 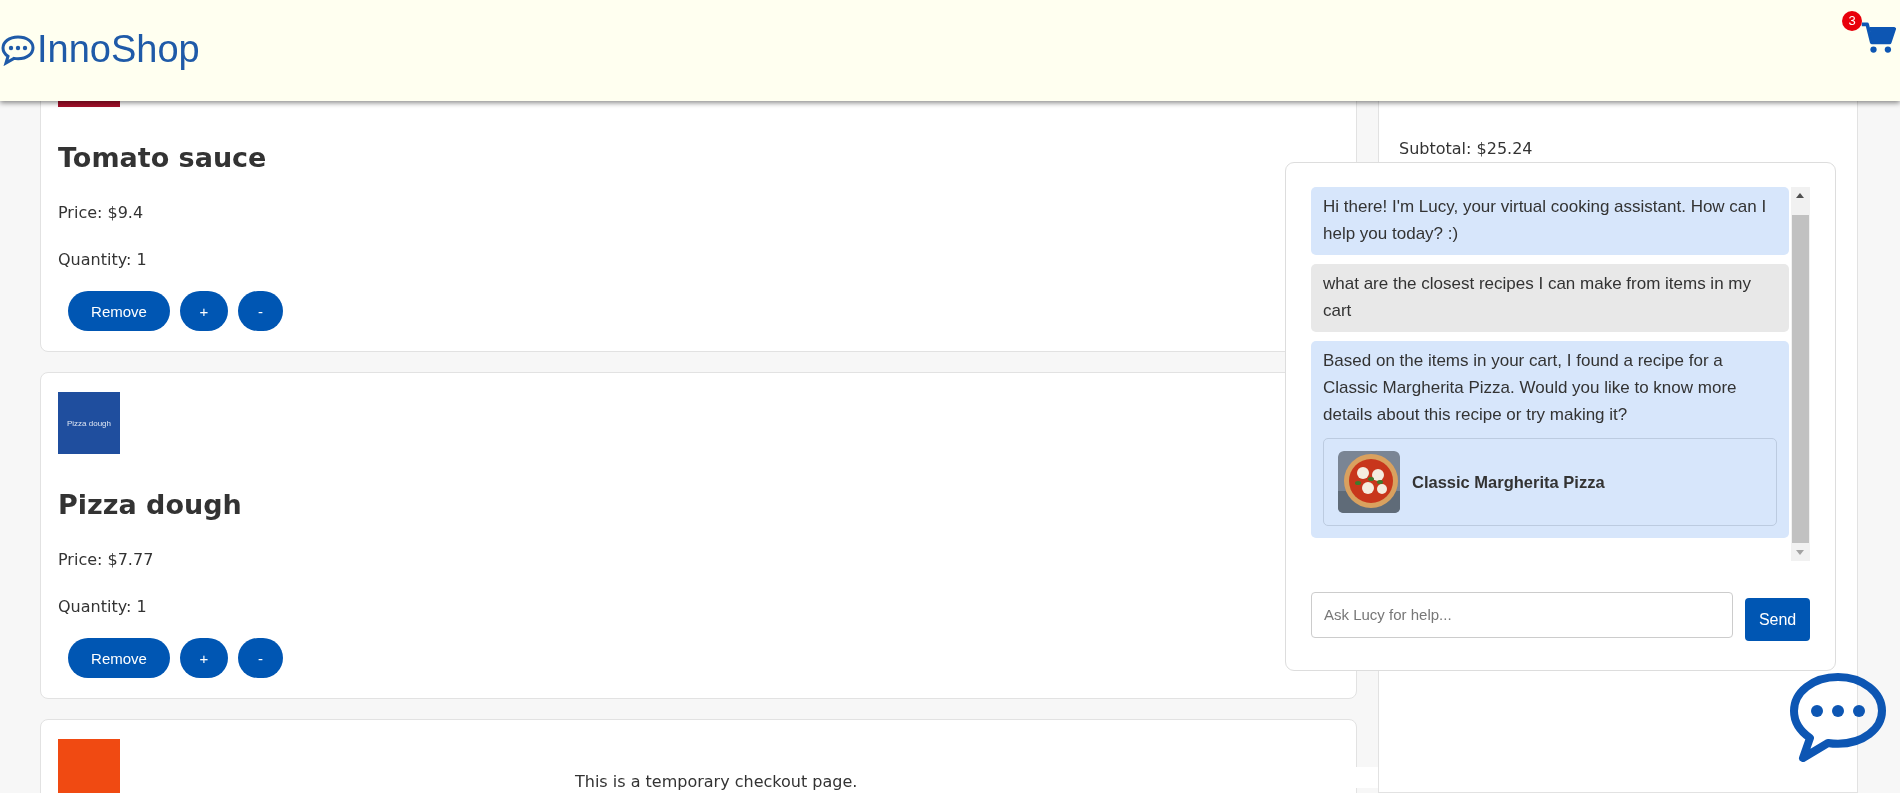 I want to click on product-image: Pizza dough, so click(x=89, y=423).